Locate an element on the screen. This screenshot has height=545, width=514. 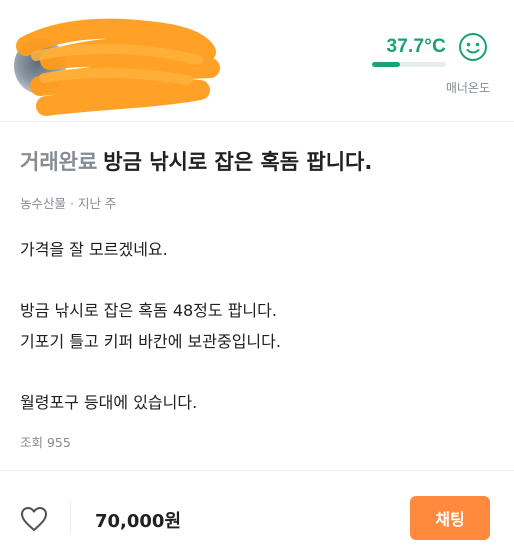
temperature-value: 37.7°C is located at coordinates (416, 46).